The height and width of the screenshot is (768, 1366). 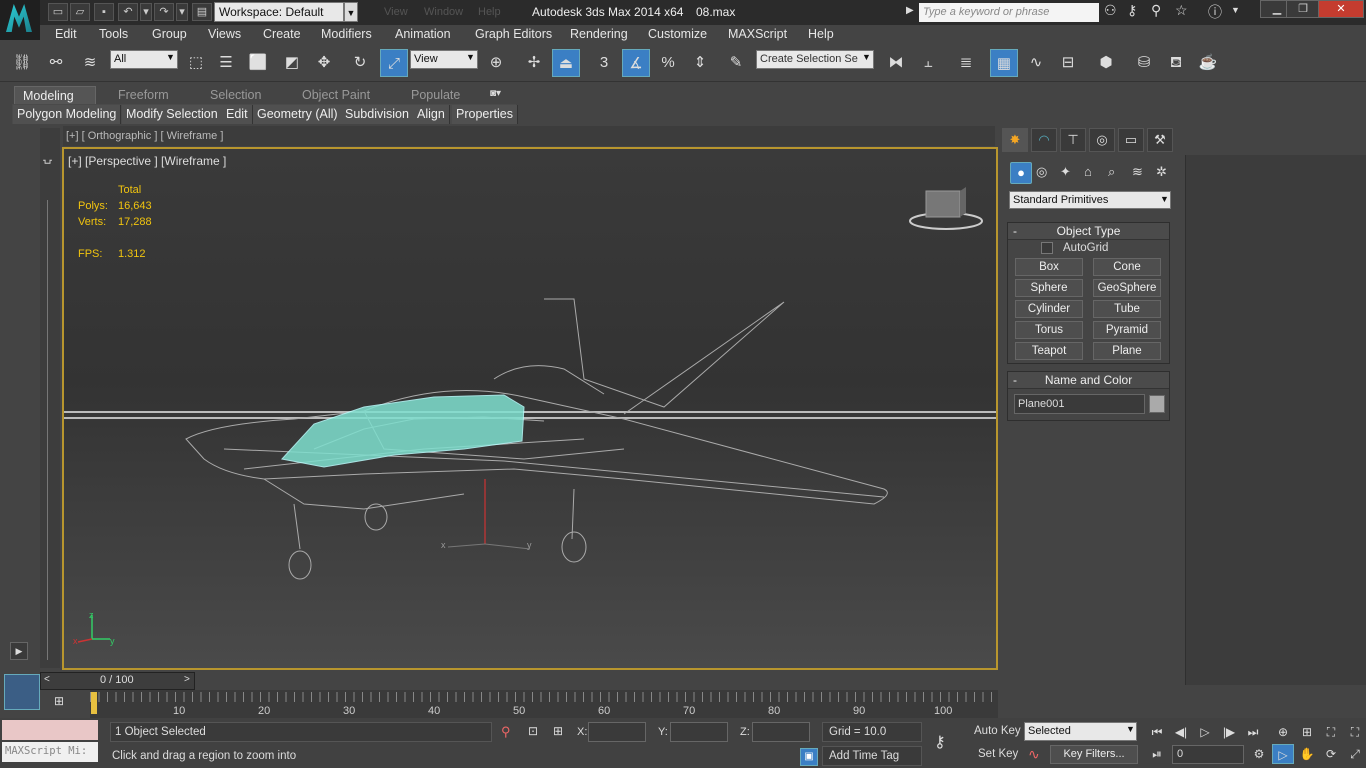 I want to click on key-mode-toggle-icon: ⏯, so click(x=1157, y=754).